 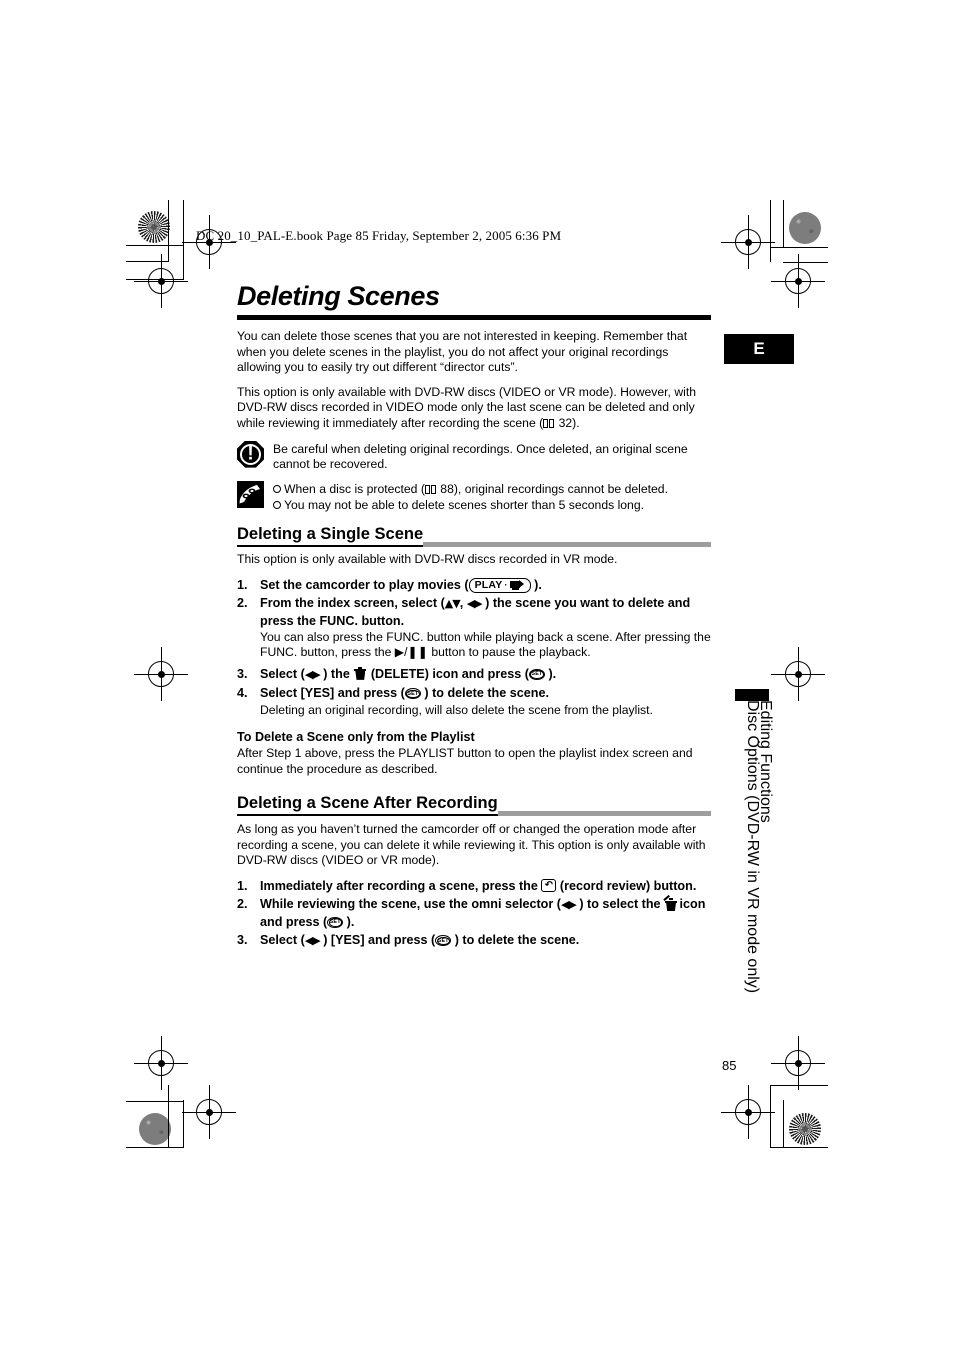 I want to click on record-review-icon: ↶, so click(x=549, y=885).